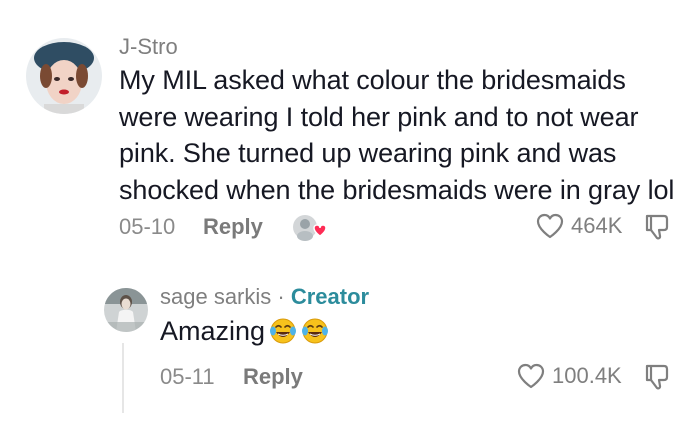  I want to click on creator-avatar, so click(126, 310).